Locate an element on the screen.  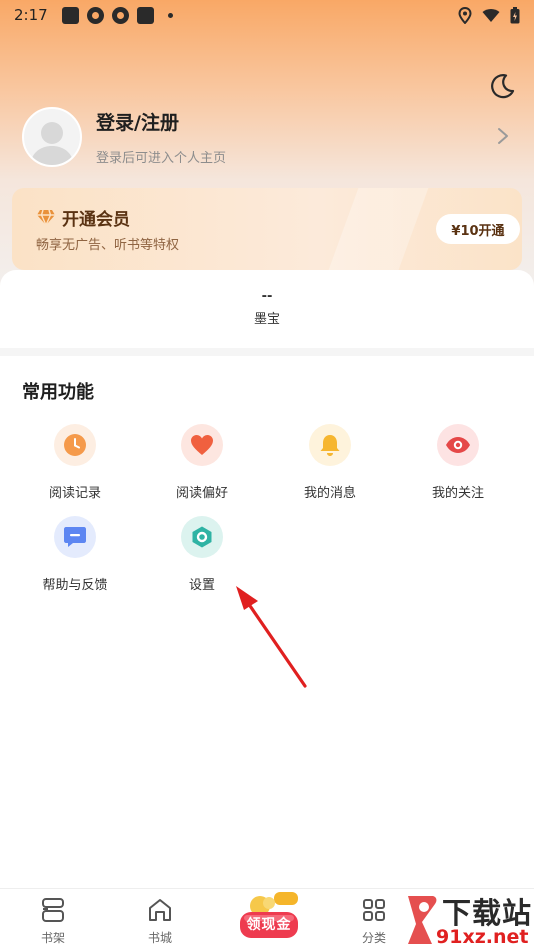
mobao-value: -- is located at coordinates (267, 296).